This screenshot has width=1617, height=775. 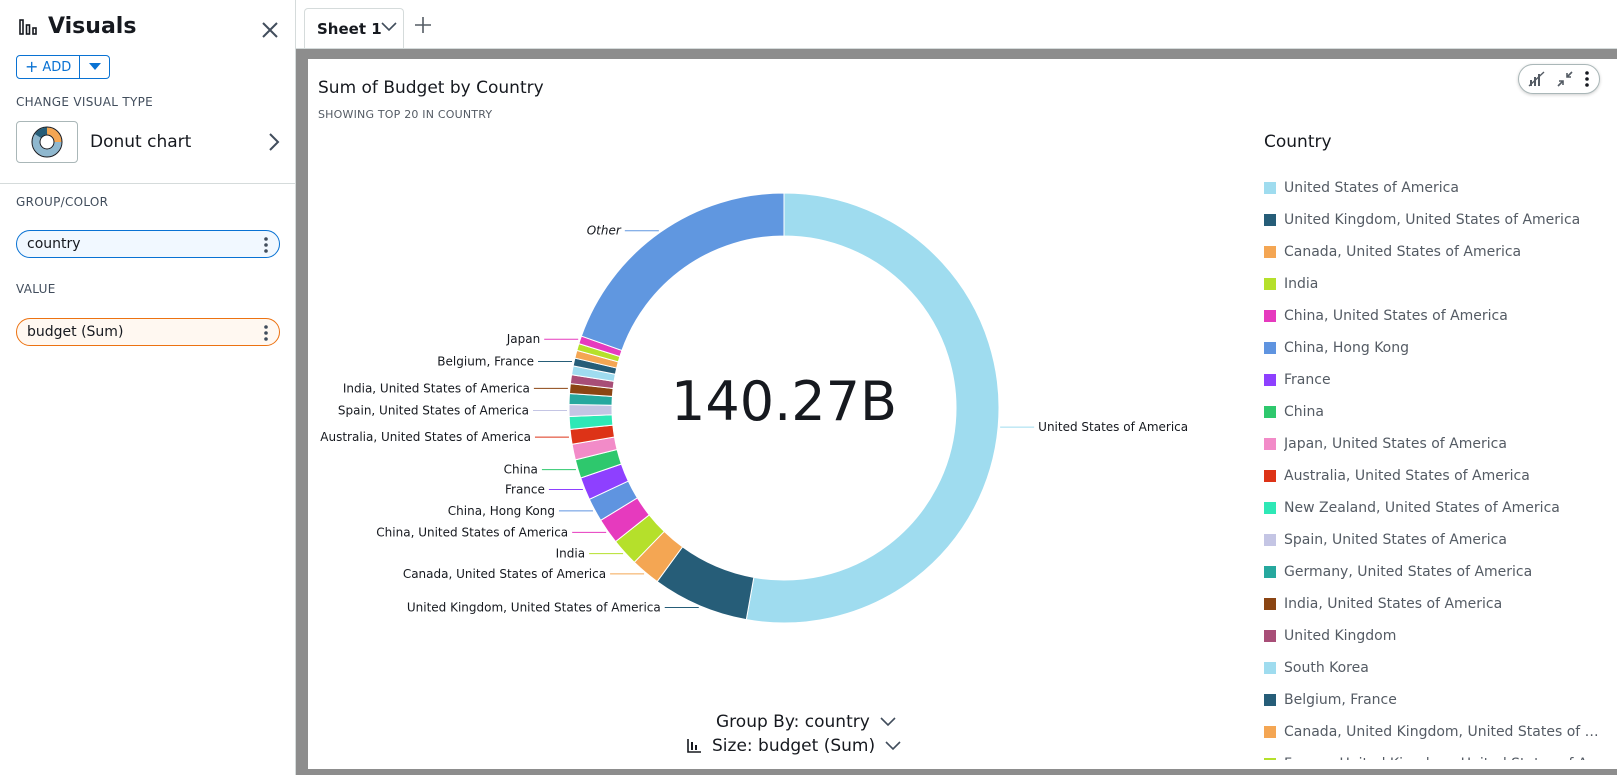 I want to click on legend-item-united-kingdom-united-states-of-america: United Kingdom, United States of America, so click(x=1434, y=220).